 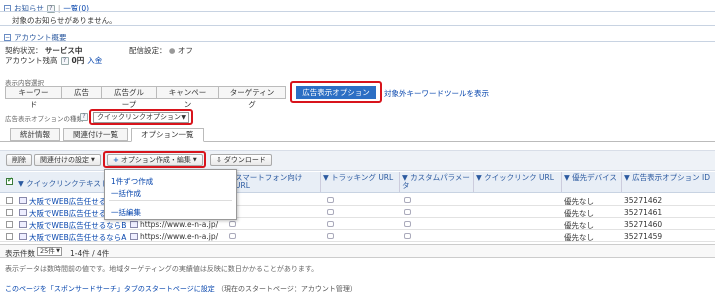 What do you see at coordinates (126, 212) in the screenshot?
I see `menu-item-bulk-edit: 一括編集` at bounding box center [126, 212].